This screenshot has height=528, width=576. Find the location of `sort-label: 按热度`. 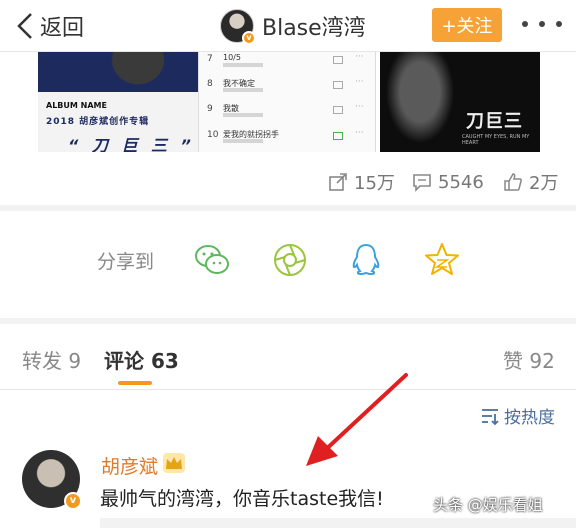

sort-label: 按热度 is located at coordinates (529, 418).